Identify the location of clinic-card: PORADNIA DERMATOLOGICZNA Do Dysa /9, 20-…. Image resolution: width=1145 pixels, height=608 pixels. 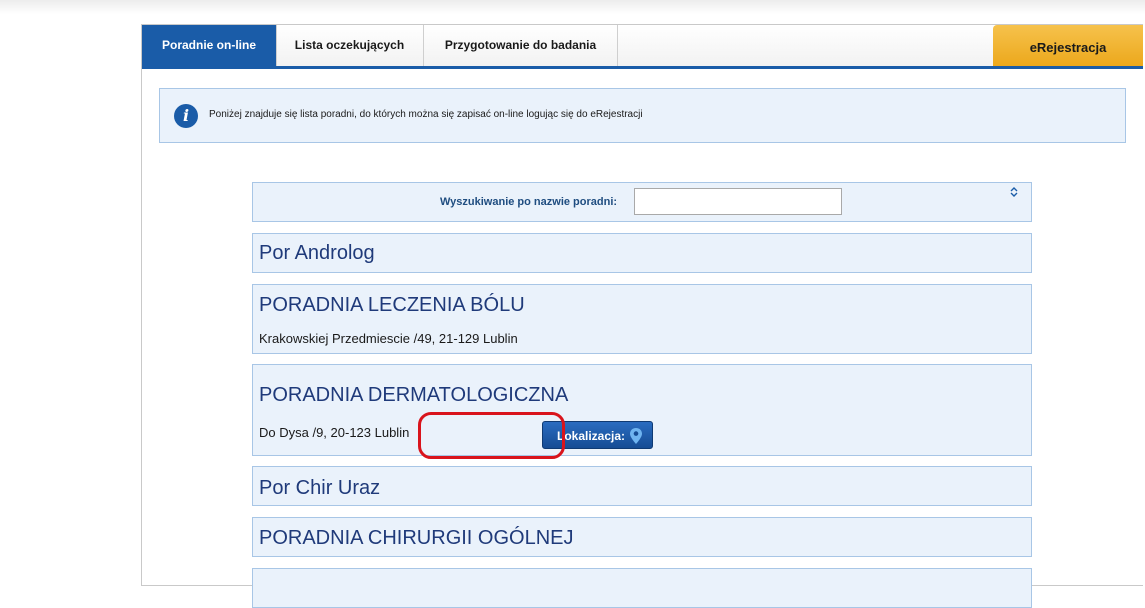
(642, 410).